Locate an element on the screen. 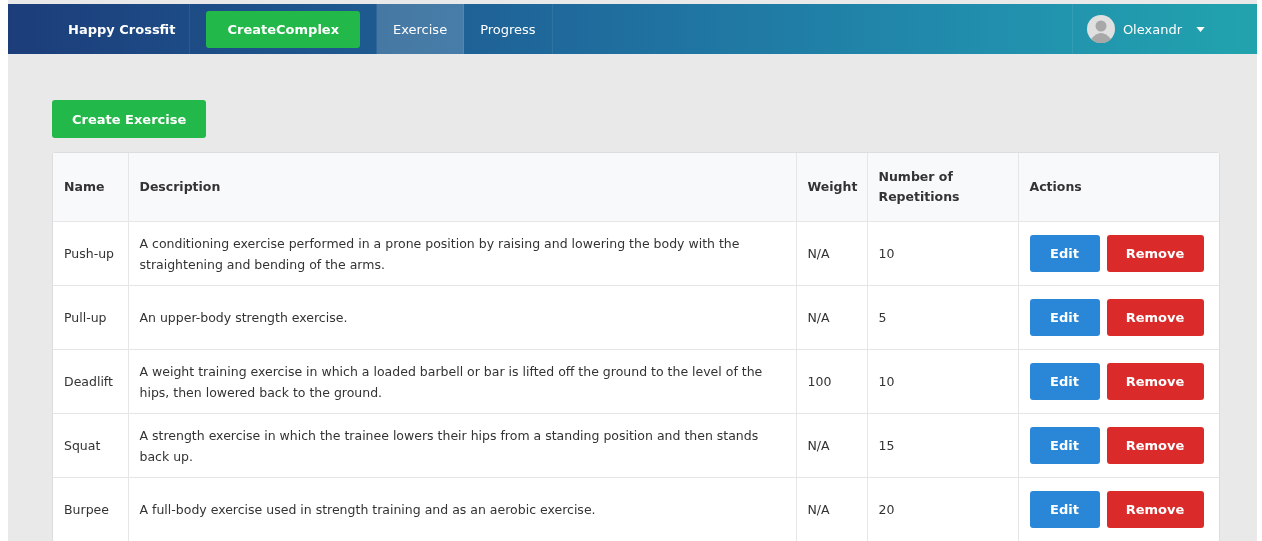  table-cell: Push-up is located at coordinates (90, 253).